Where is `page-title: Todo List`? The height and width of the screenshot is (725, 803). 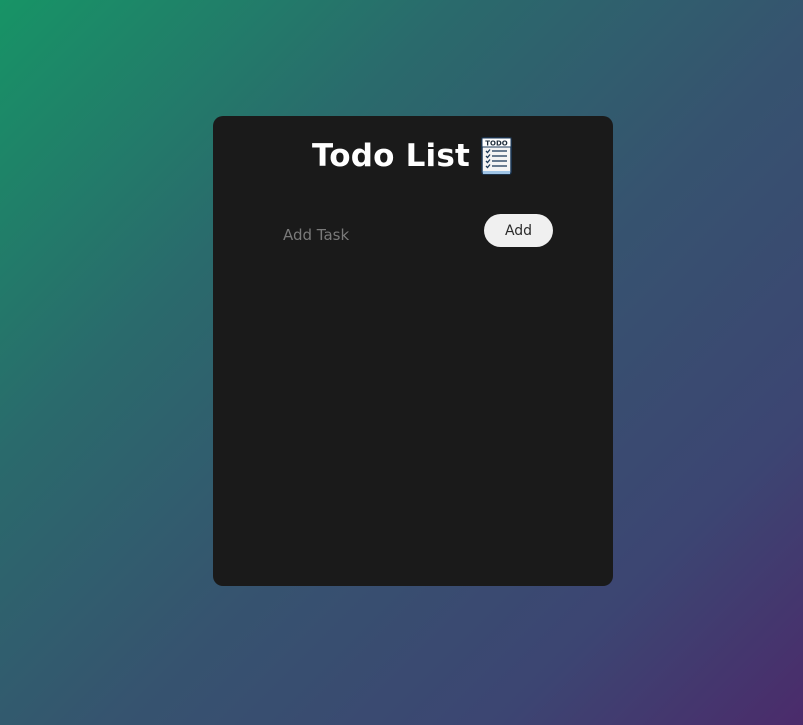 page-title: Todo List is located at coordinates (391, 156).